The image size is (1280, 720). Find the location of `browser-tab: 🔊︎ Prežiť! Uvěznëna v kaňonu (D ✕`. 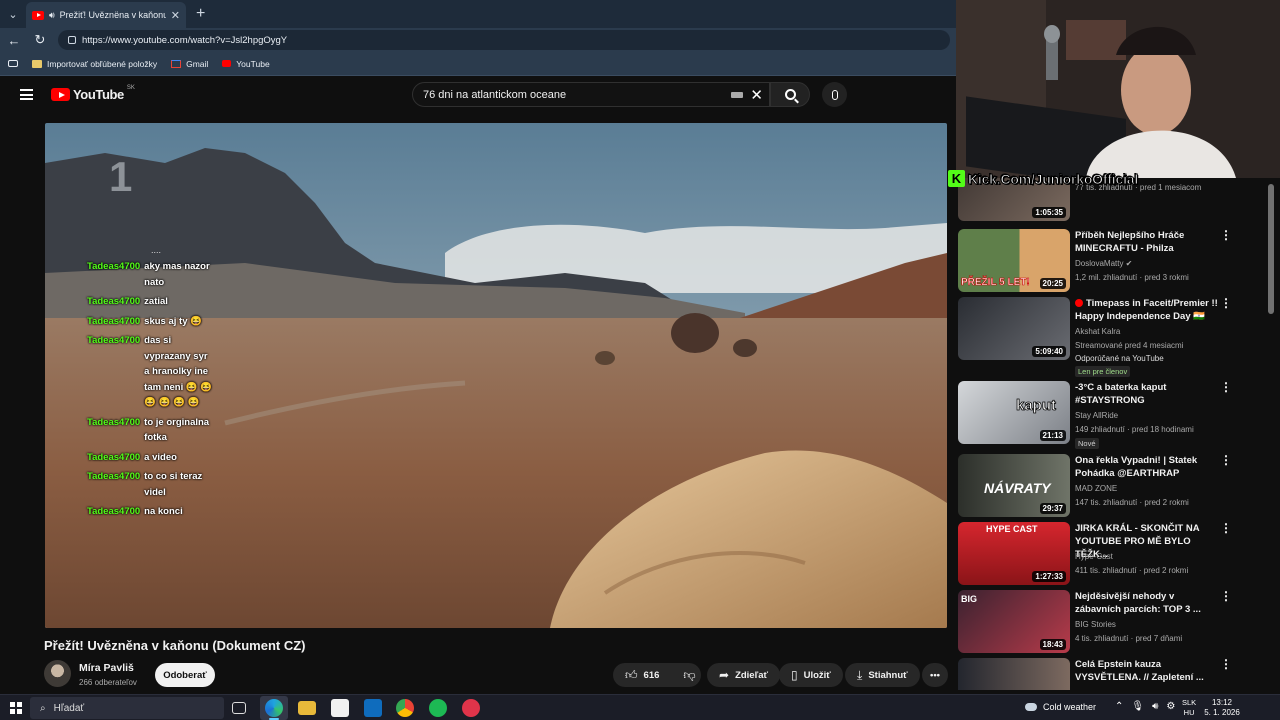

browser-tab: 🔊︎ Prežiť! Uvěznëna v kaňonu (D ✕ is located at coordinates (106, 15).